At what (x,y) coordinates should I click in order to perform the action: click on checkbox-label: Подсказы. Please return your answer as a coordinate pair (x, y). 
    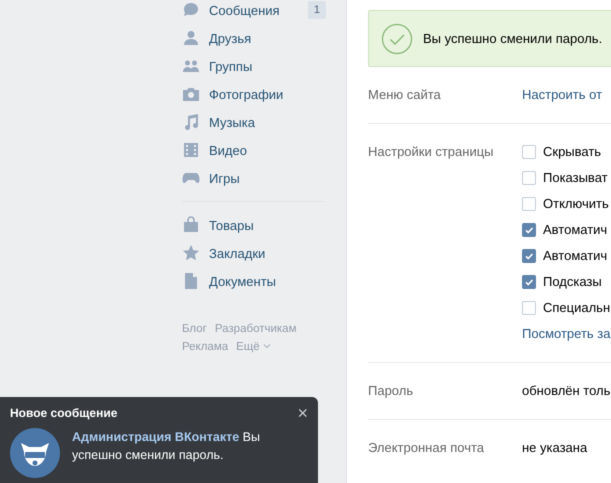
    Looking at the image, I should click on (572, 282).